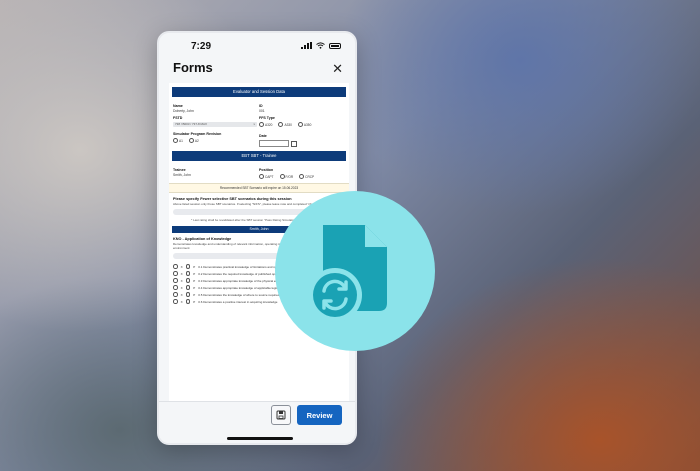 This screenshot has height=471, width=700. I want to click on section-header-trainee: EBT SBT - Trainee, so click(259, 156).